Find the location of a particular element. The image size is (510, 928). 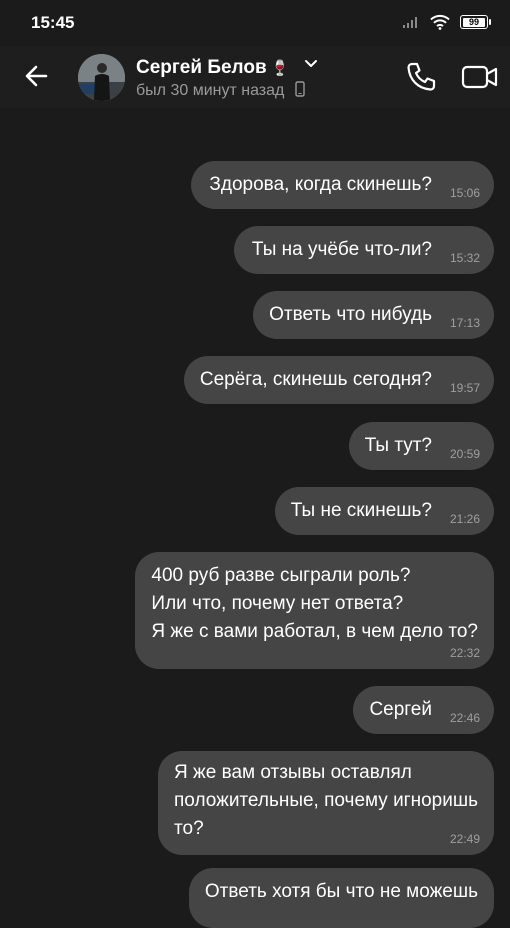

status-time: 15:45 is located at coordinates (53, 22).